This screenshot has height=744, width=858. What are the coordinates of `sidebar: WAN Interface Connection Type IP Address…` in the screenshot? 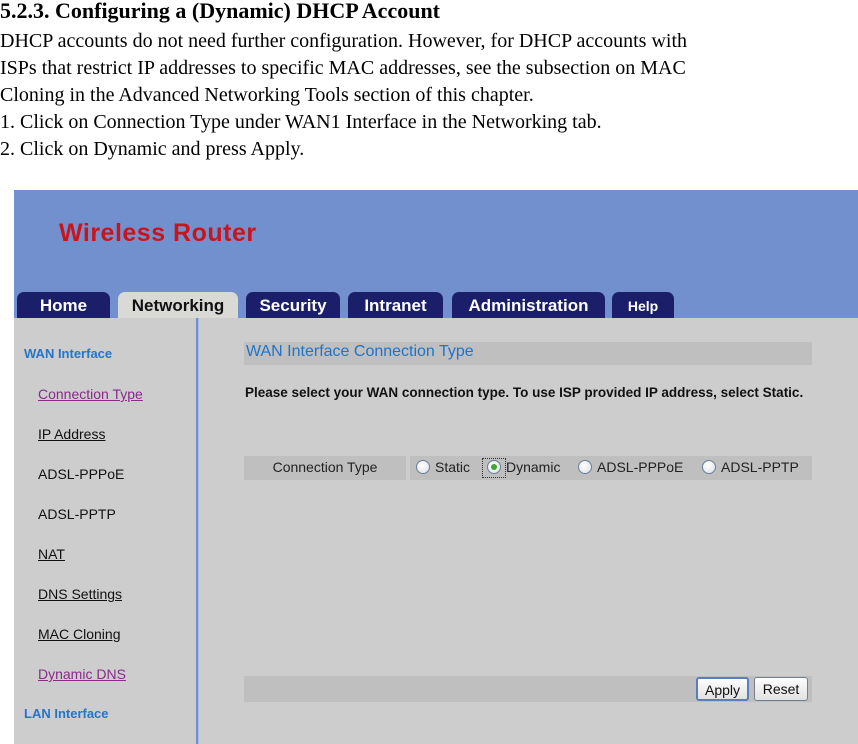 It's located at (106, 531).